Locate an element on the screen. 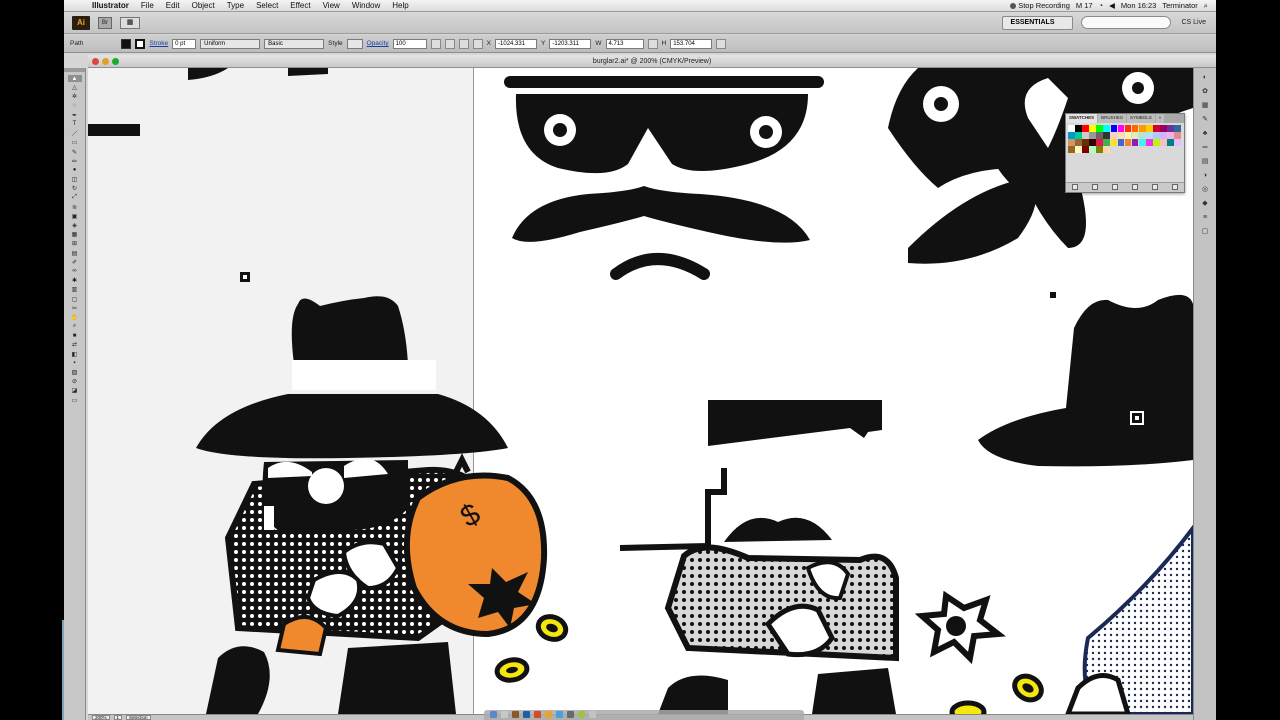 The image size is (1280, 720). workspace-switcher: ESSENTIALS is located at coordinates (1037, 22).